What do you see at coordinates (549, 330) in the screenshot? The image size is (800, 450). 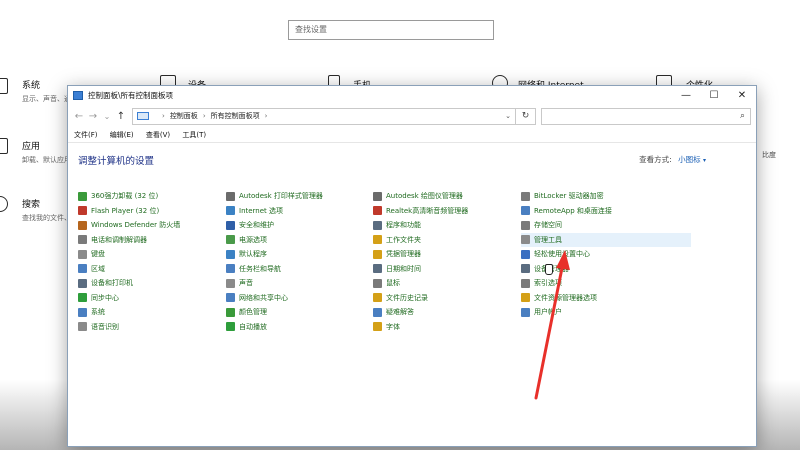 I see `annotation-arrow-shaft` at bounding box center [549, 330].